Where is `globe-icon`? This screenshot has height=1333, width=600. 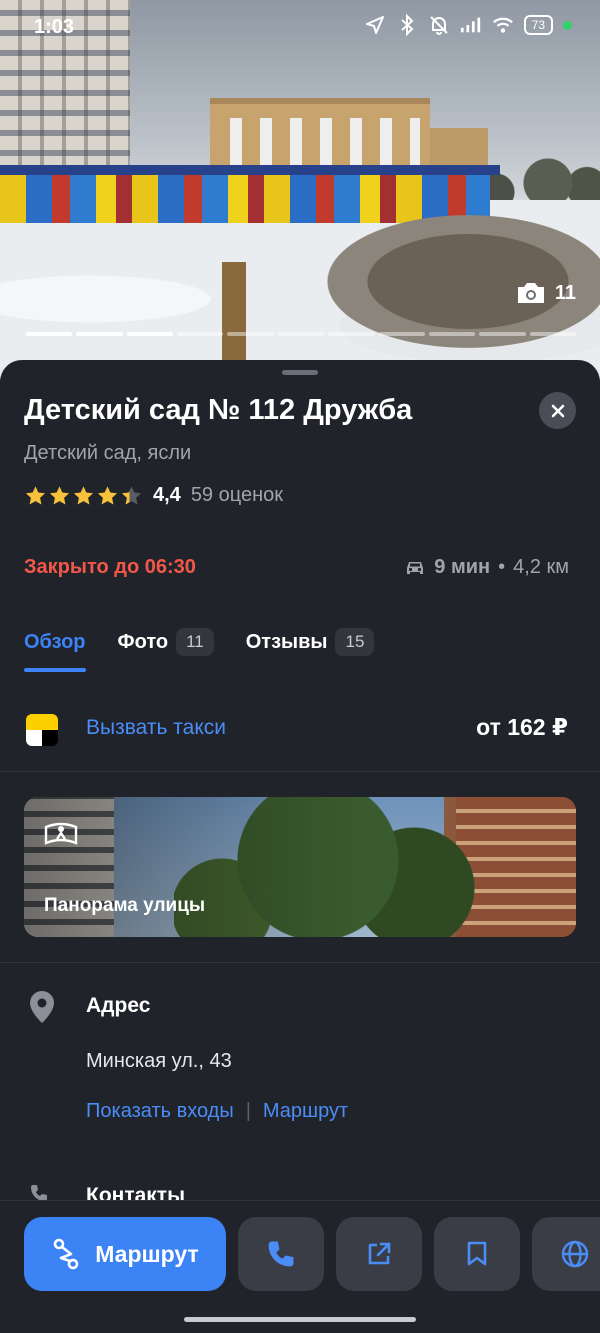 globe-icon is located at coordinates (575, 1254).